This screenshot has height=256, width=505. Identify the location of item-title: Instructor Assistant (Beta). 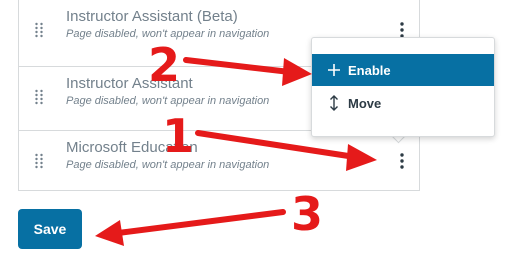
(152, 16).